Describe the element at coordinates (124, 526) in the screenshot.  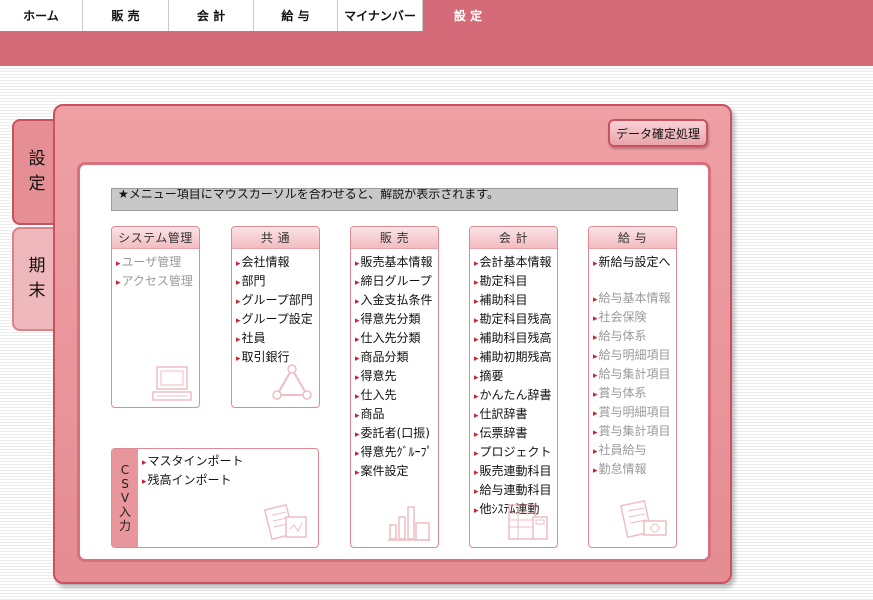
I see `csv-label-char: 力` at that location.